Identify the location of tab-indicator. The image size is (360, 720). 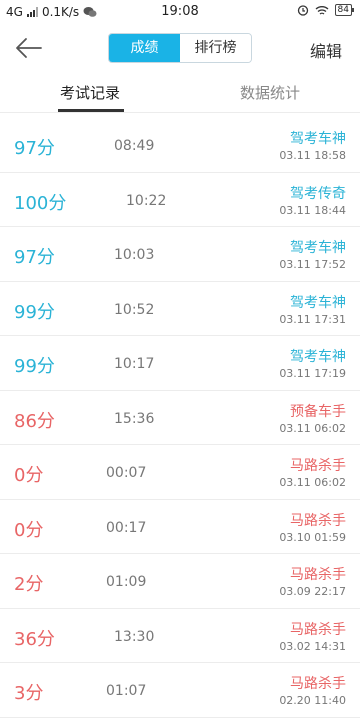
(91, 110).